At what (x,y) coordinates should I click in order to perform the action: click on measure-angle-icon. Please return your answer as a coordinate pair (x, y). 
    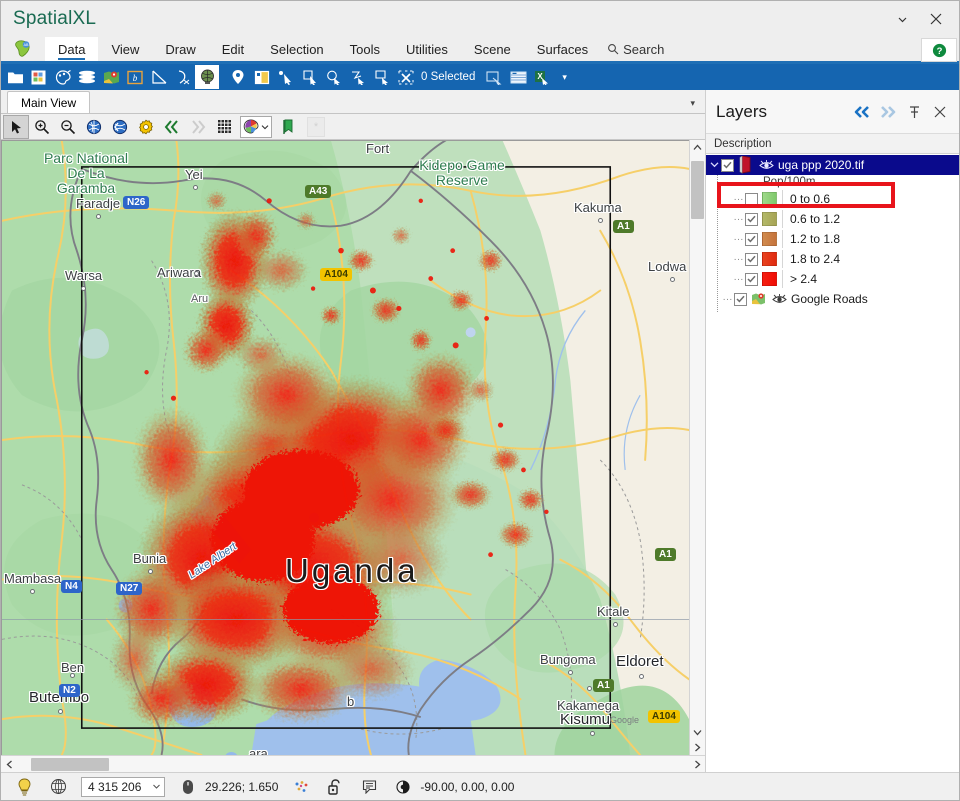
    Looking at the image, I should click on (159, 77).